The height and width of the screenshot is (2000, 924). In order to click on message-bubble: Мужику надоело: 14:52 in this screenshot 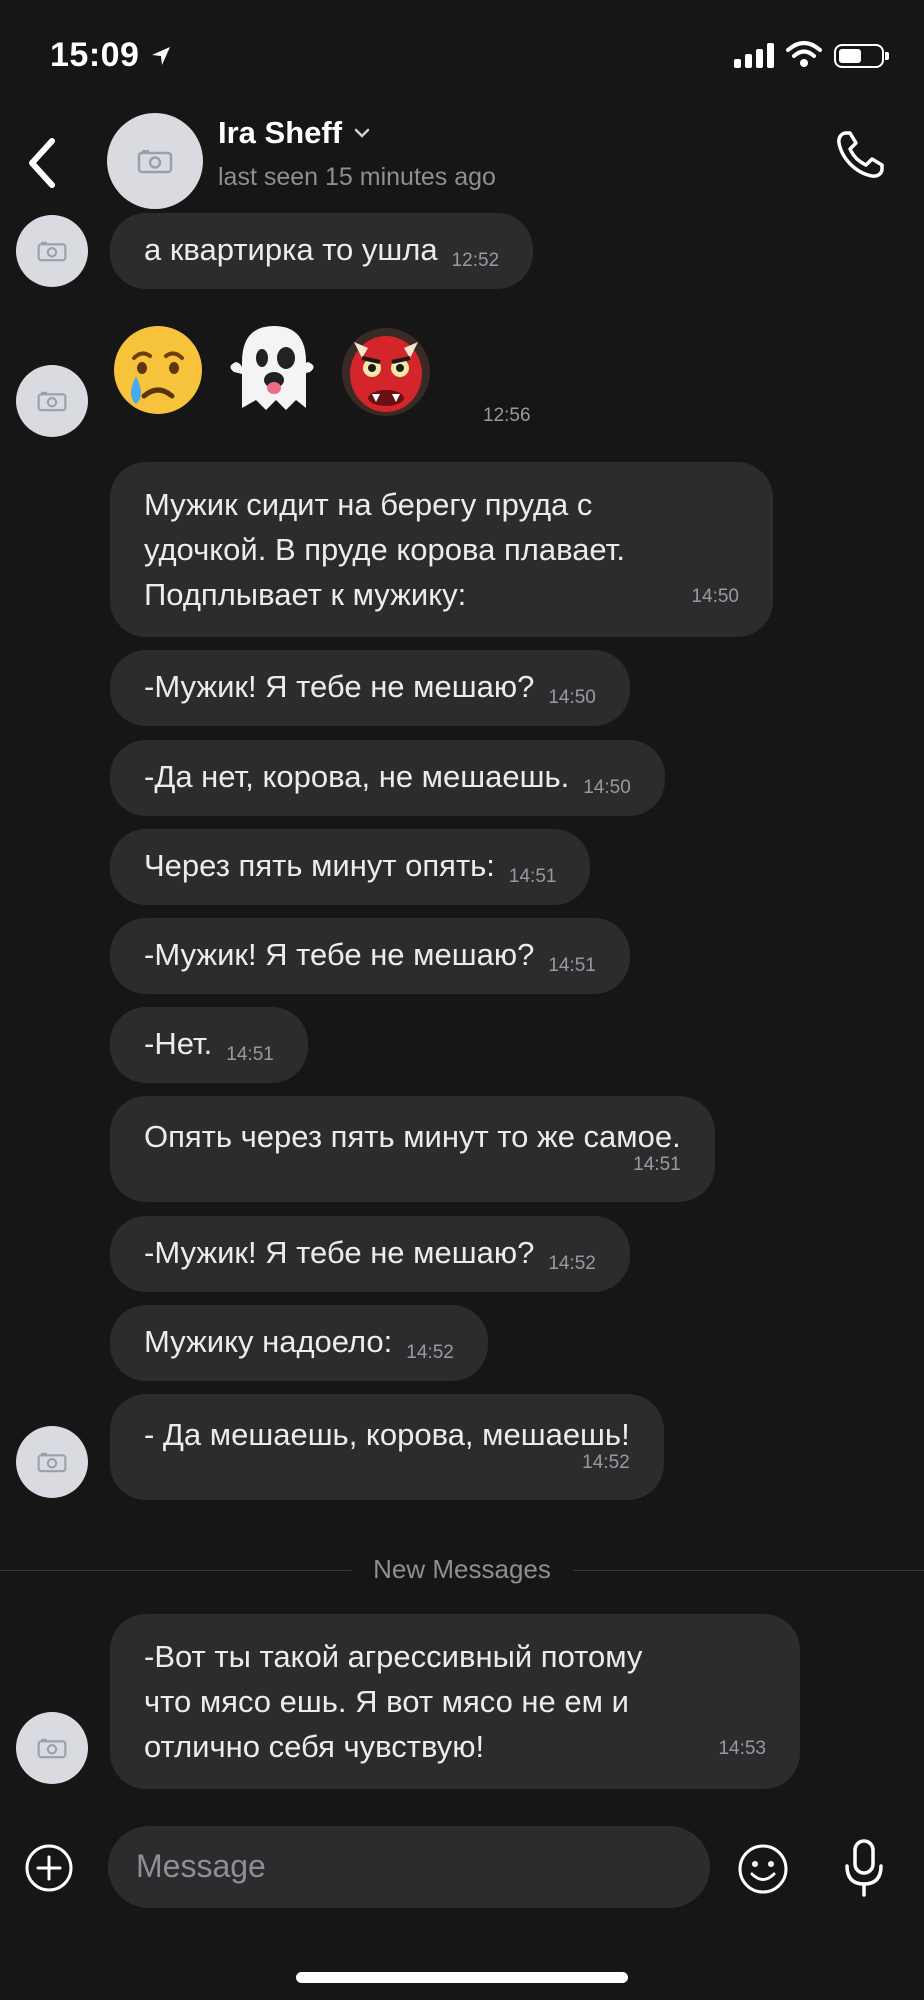, I will do `click(299, 1343)`.